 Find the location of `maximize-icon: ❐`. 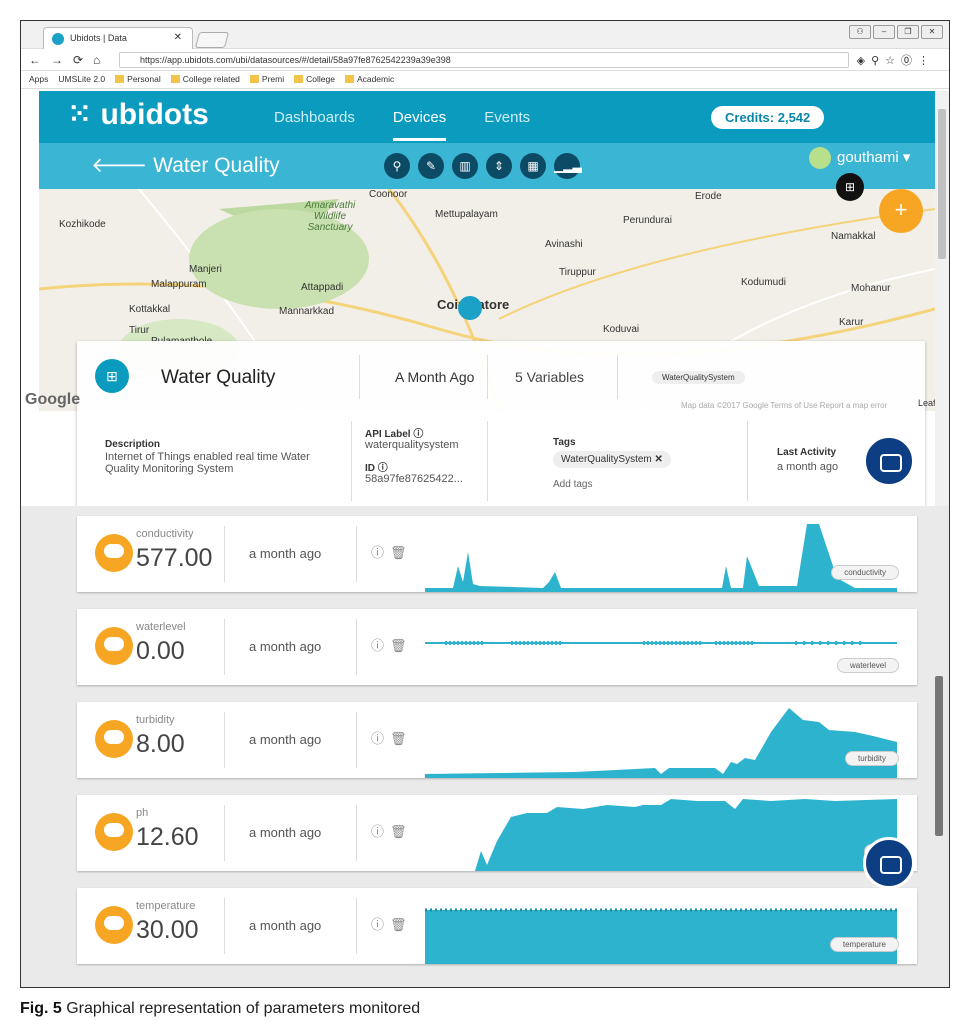

maximize-icon: ❐ is located at coordinates (908, 32).